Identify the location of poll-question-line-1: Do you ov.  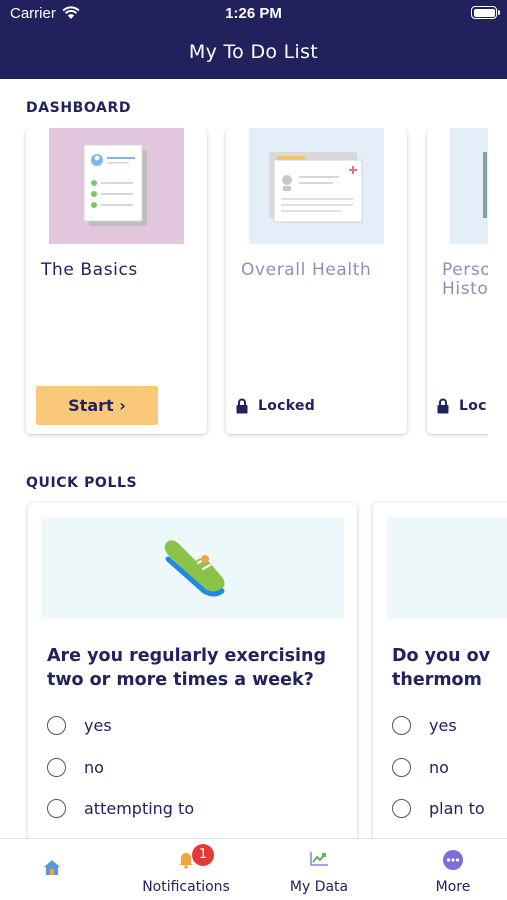
(441, 656).